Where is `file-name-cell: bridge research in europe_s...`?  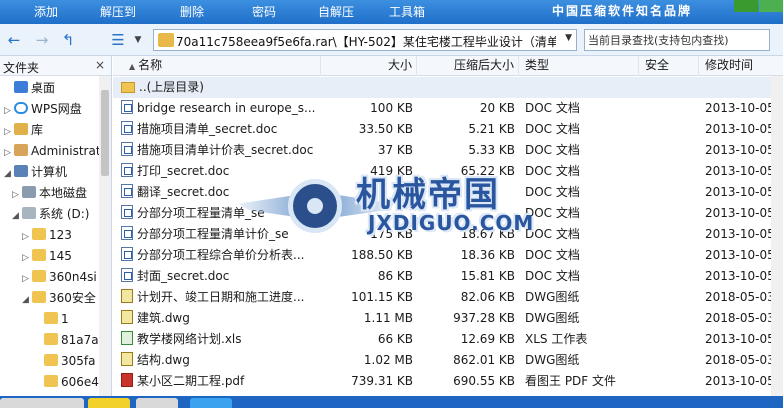 file-name-cell: bridge research in europe_s... is located at coordinates (221, 108).